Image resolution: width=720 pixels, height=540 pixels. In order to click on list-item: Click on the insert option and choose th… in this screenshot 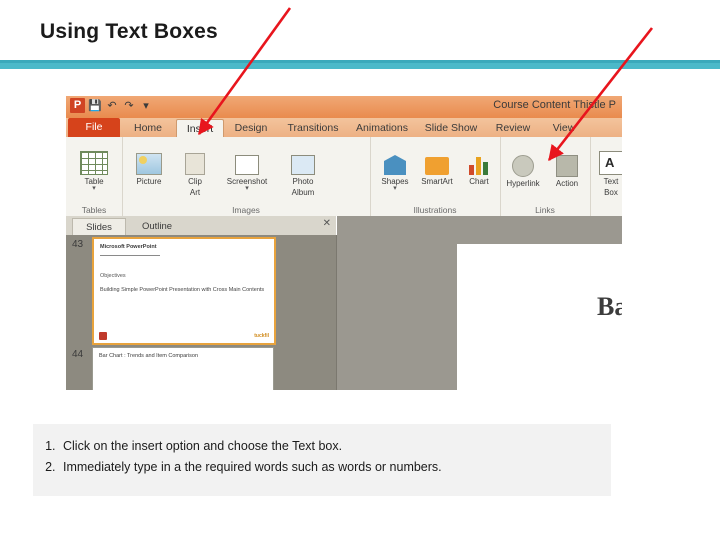, I will do `click(335, 446)`.